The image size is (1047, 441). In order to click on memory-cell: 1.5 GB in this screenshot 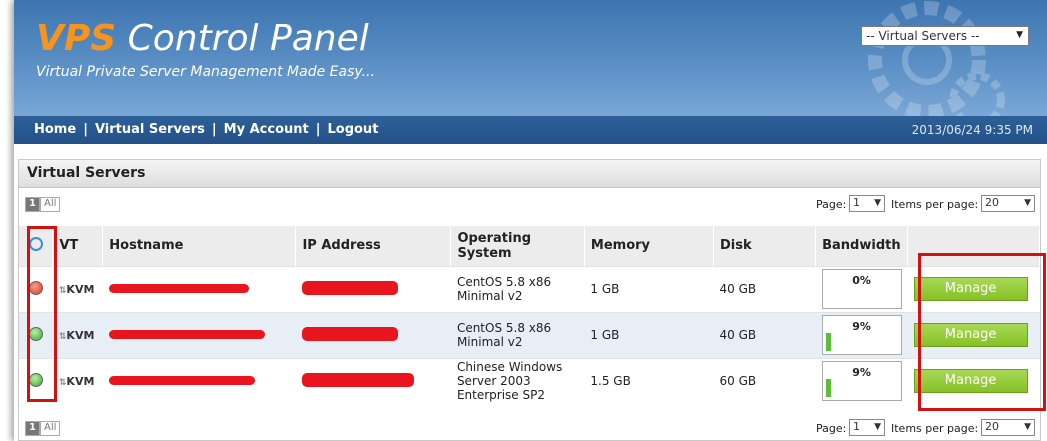, I will do `click(649, 380)`.